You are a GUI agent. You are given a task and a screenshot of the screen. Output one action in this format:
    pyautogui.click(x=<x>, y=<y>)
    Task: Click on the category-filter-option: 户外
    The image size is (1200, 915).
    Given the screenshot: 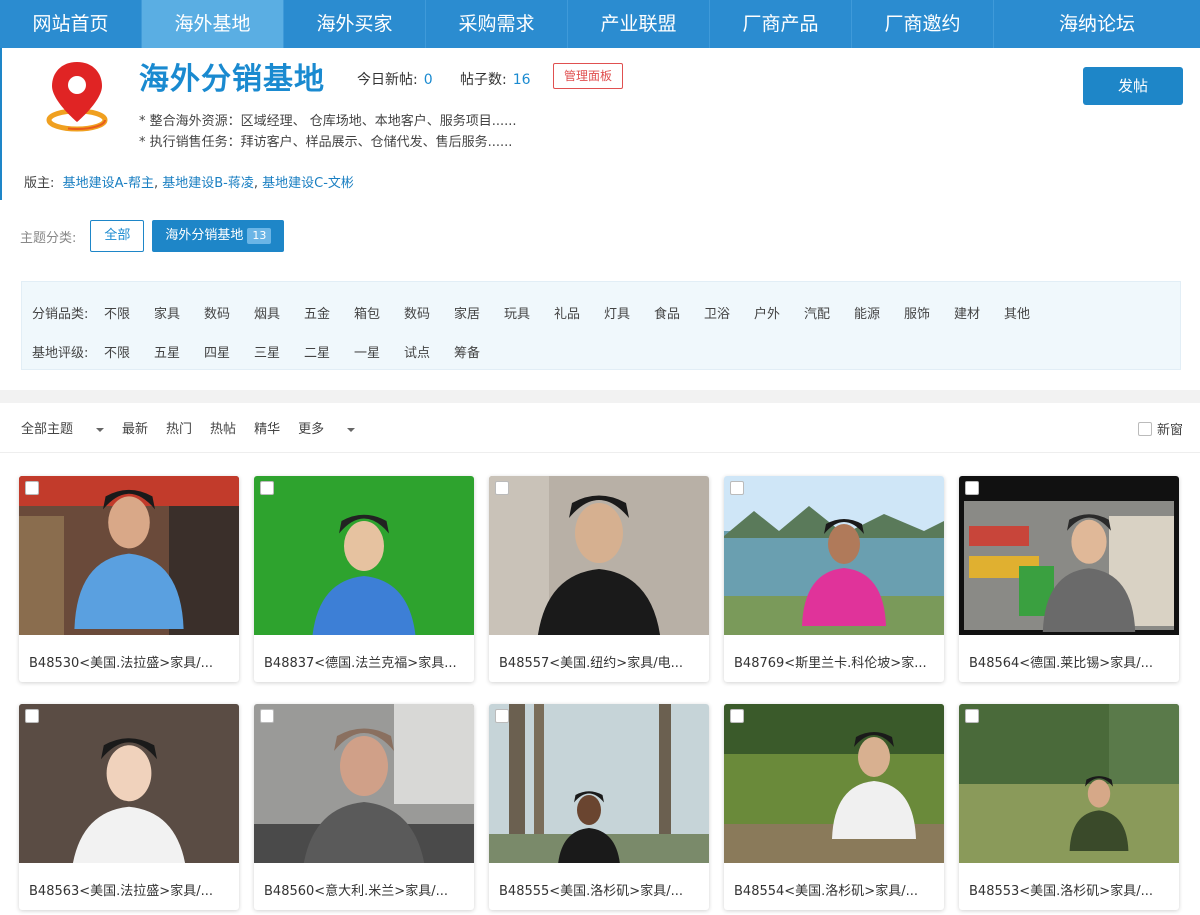 What is the action you would take?
    pyautogui.click(x=779, y=312)
    